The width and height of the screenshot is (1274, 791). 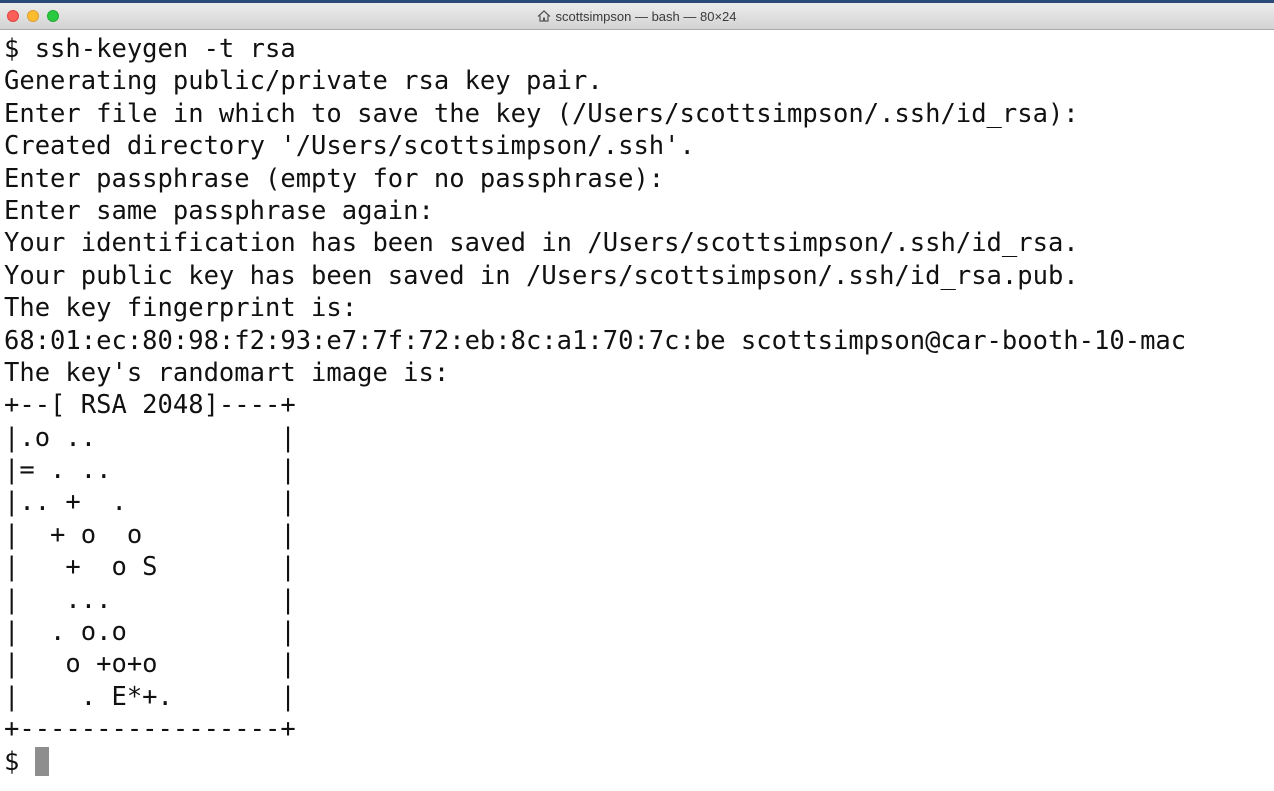 What do you see at coordinates (150, 599) in the screenshot?
I see `randomart-line: | ... |` at bounding box center [150, 599].